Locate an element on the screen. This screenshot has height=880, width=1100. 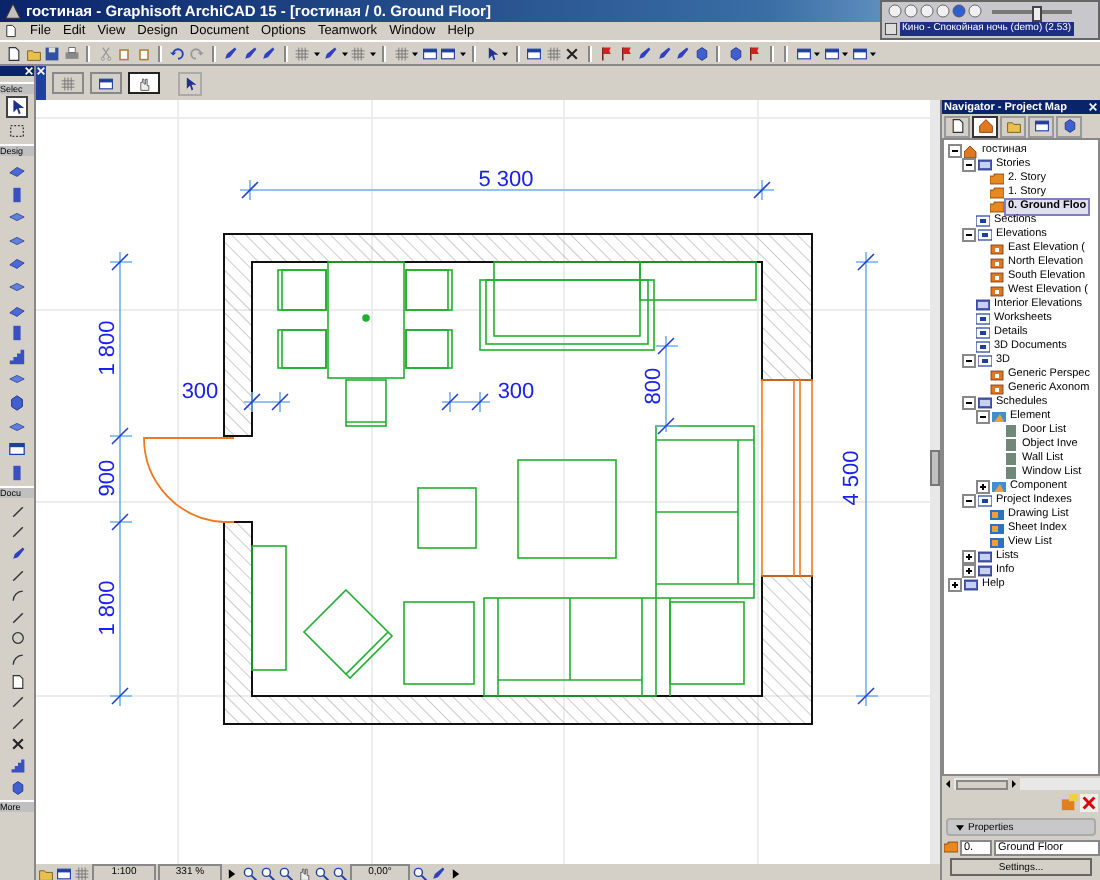
dimension-label: 900 is located at coordinates (108, 478).